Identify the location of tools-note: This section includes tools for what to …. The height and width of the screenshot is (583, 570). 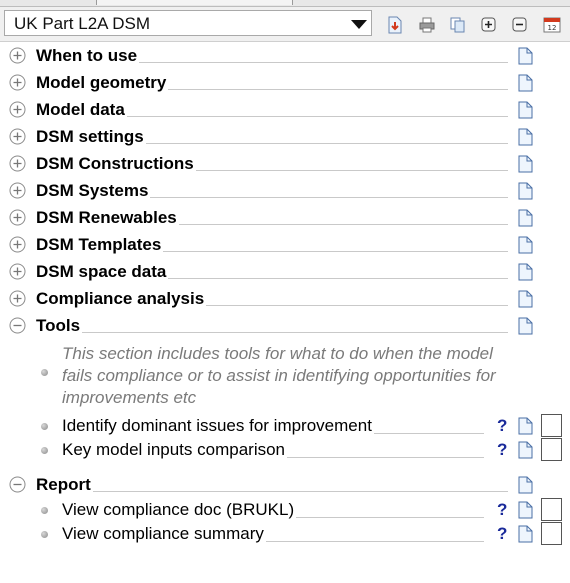
(279, 375).